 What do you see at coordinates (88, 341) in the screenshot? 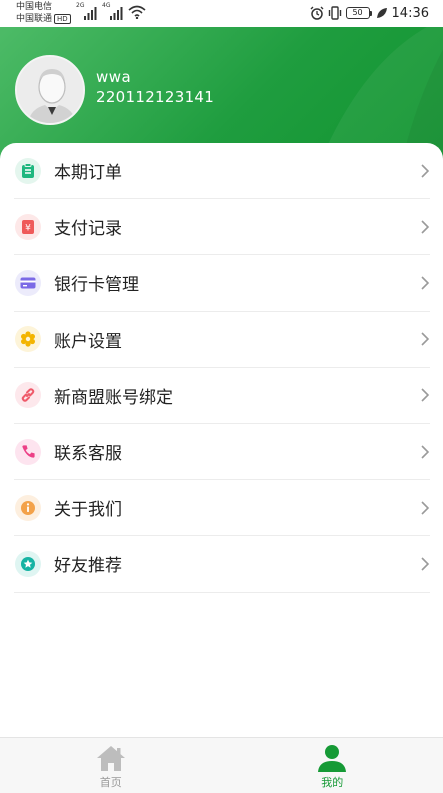
I see `menu-label: 账户设置` at bounding box center [88, 341].